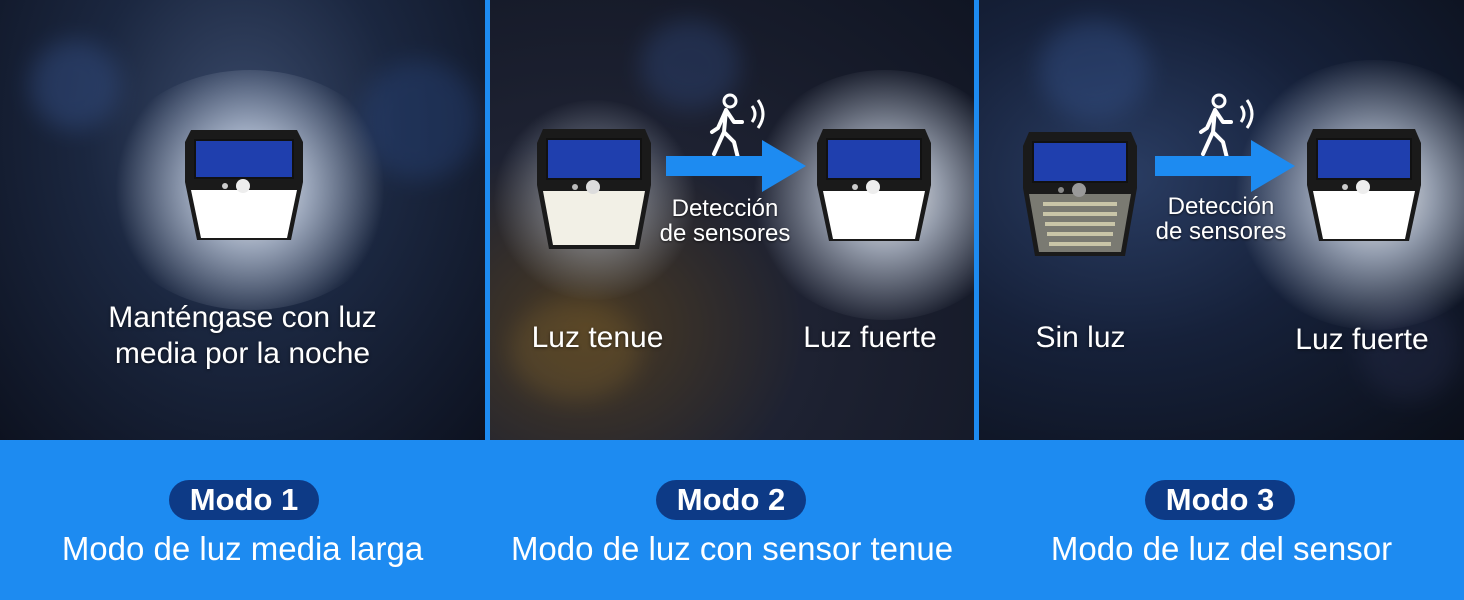 The height and width of the screenshot is (600, 1464). I want to click on mode-1-badge: Modo 1, so click(244, 500).